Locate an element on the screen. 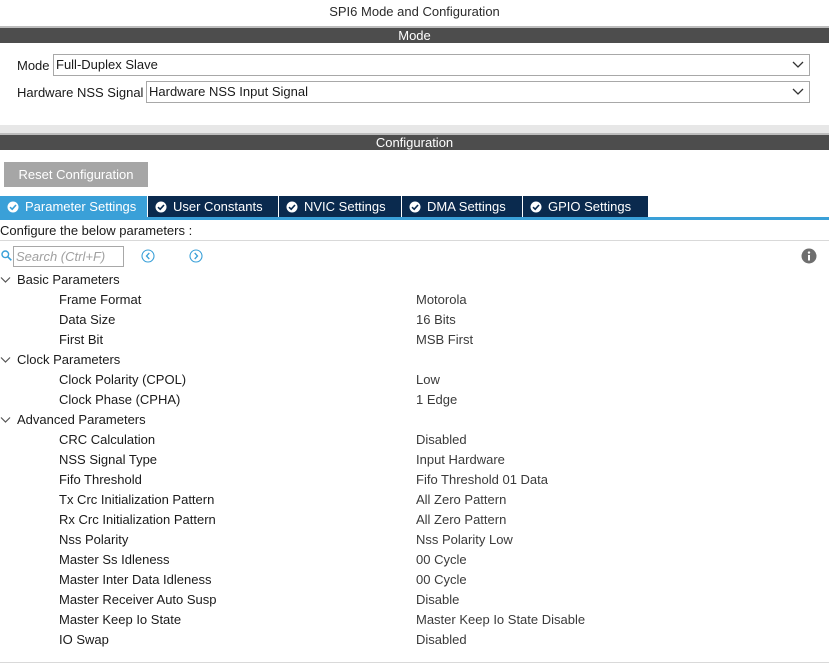  nss-row: Hardware NSS Signal is located at coordinates (73, 92).